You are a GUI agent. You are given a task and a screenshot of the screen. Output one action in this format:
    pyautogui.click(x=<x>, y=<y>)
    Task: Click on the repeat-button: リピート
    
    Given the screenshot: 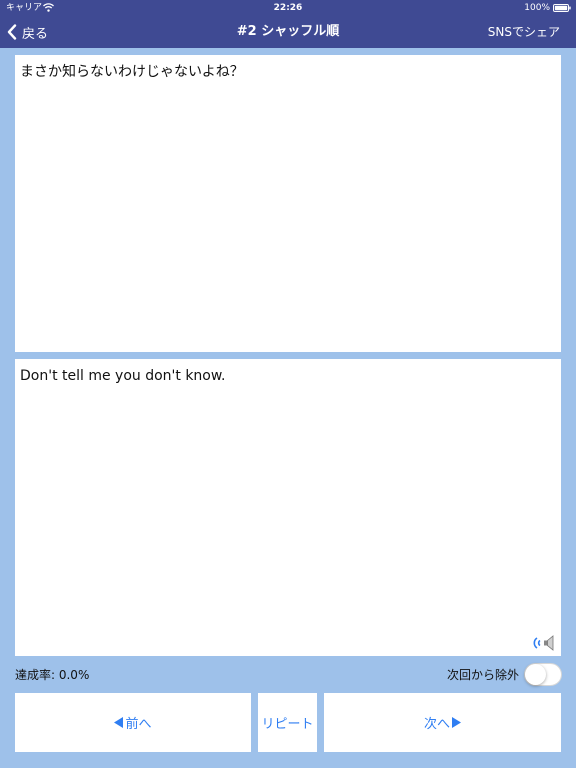 What is the action you would take?
    pyautogui.click(x=287, y=722)
    